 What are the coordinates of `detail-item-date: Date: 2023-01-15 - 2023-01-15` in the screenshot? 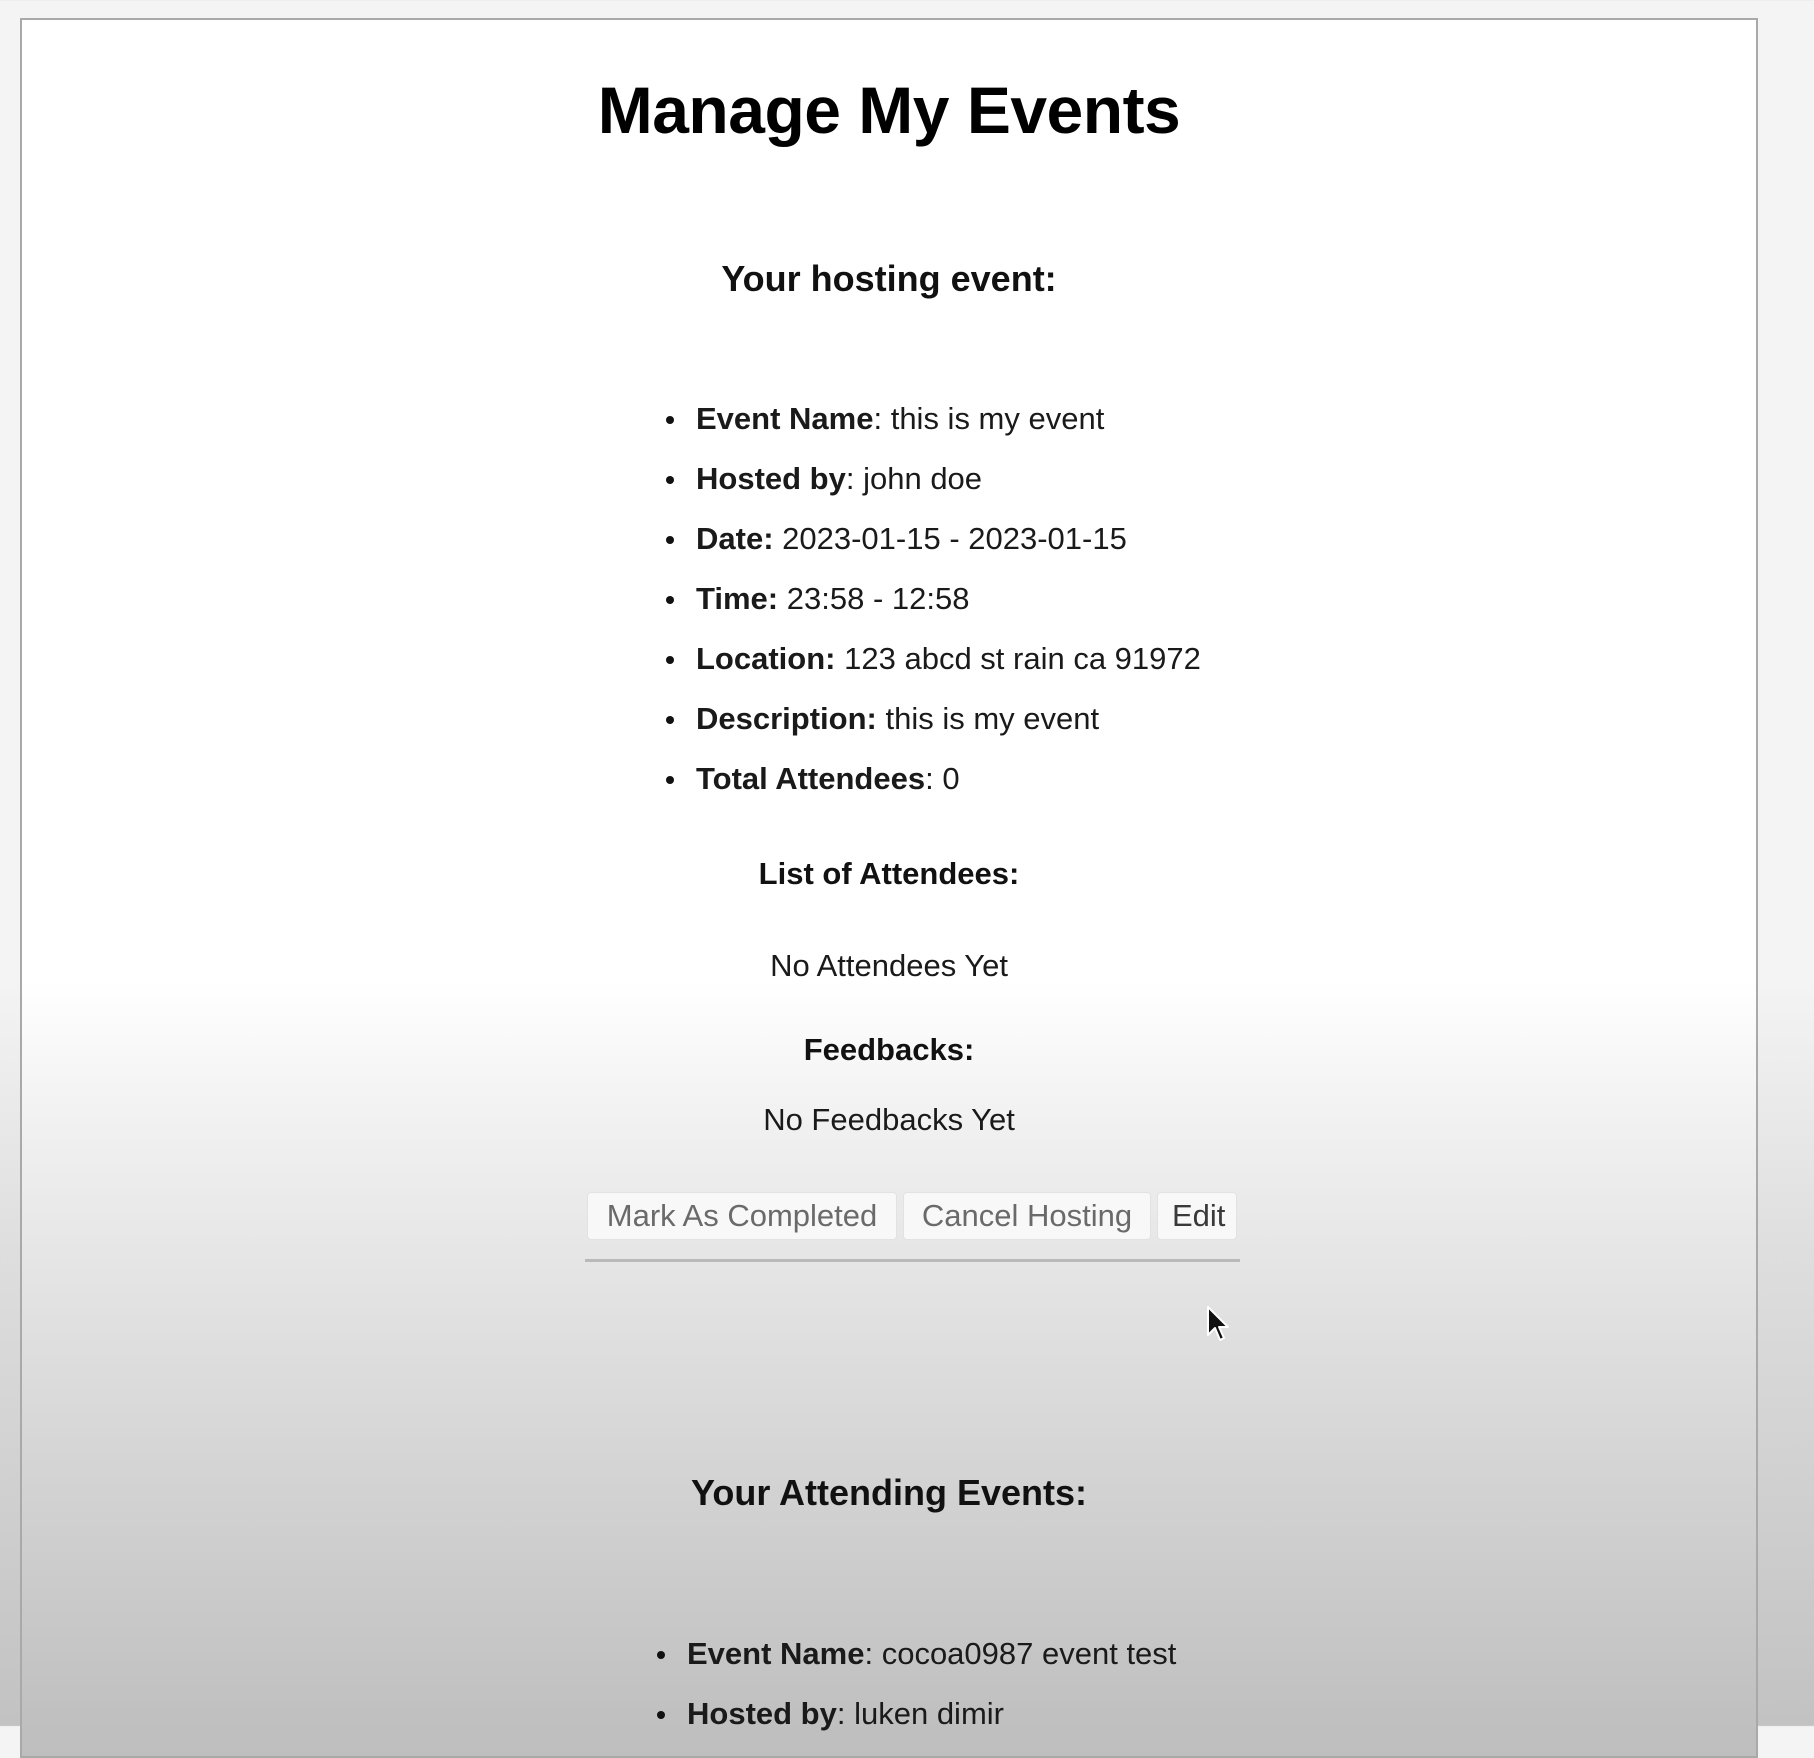 It's located at (933, 550).